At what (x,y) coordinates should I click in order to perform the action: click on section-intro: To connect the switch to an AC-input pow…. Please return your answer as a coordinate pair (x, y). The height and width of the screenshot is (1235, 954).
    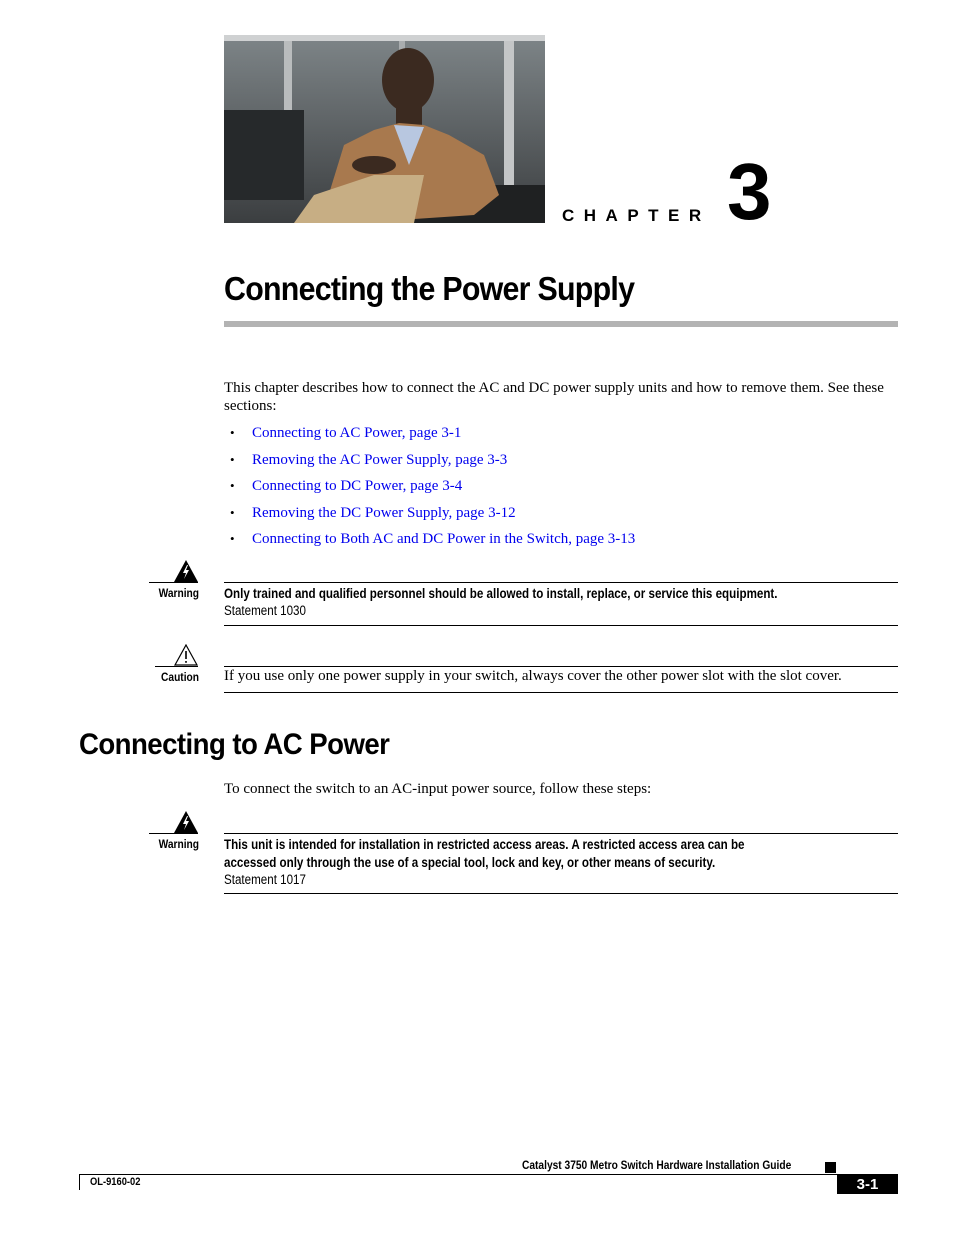
    Looking at the image, I should click on (438, 789).